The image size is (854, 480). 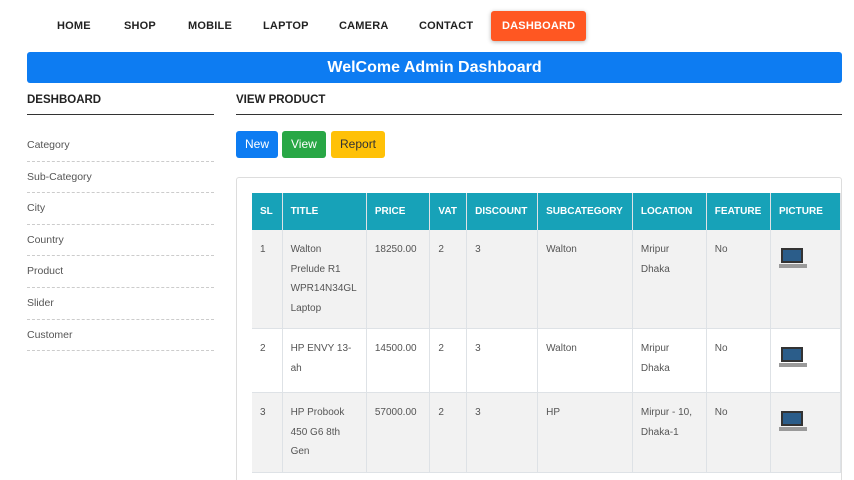 I want to click on nav-contact: CONTACT, so click(x=446, y=26).